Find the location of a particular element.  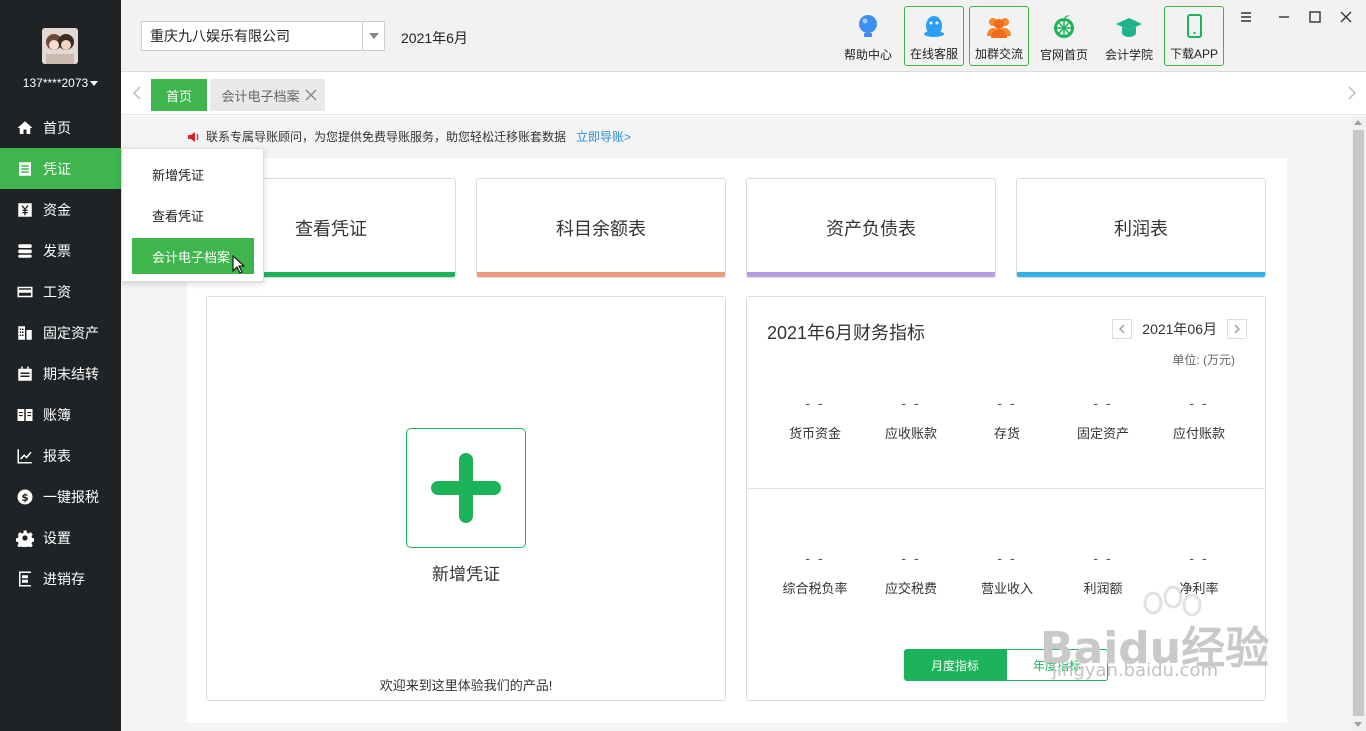

lime-logo-icon is located at coordinates (1064, 26).